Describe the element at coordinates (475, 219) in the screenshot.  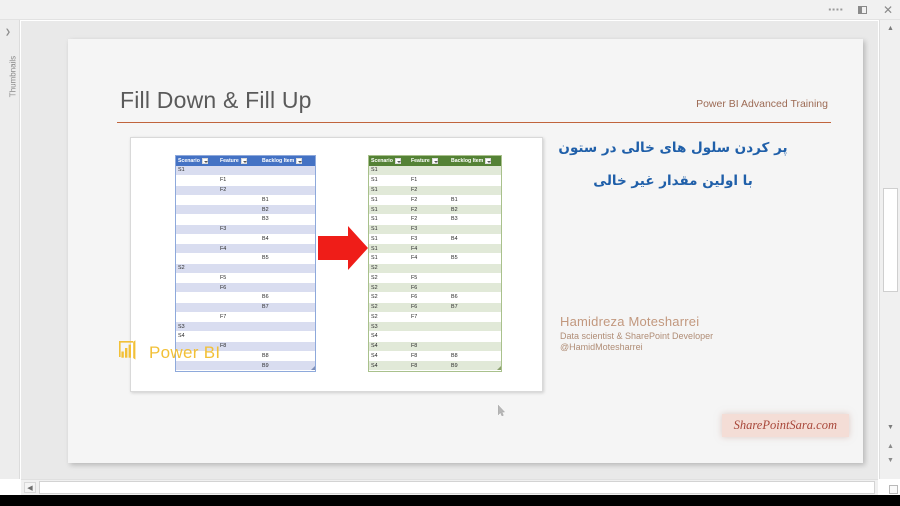
I see `table-cell: B3` at that location.